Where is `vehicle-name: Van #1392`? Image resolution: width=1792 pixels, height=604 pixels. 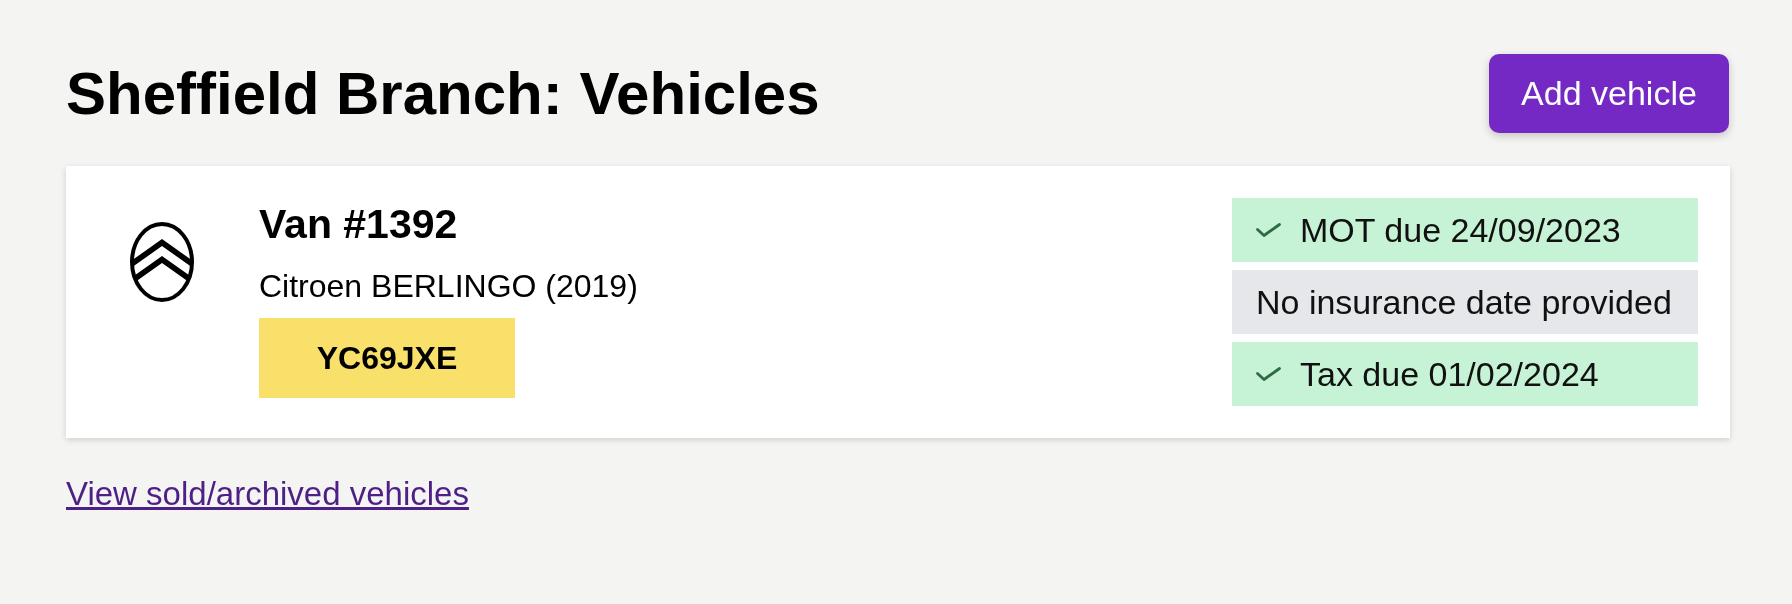 vehicle-name: Van #1392 is located at coordinates (358, 224).